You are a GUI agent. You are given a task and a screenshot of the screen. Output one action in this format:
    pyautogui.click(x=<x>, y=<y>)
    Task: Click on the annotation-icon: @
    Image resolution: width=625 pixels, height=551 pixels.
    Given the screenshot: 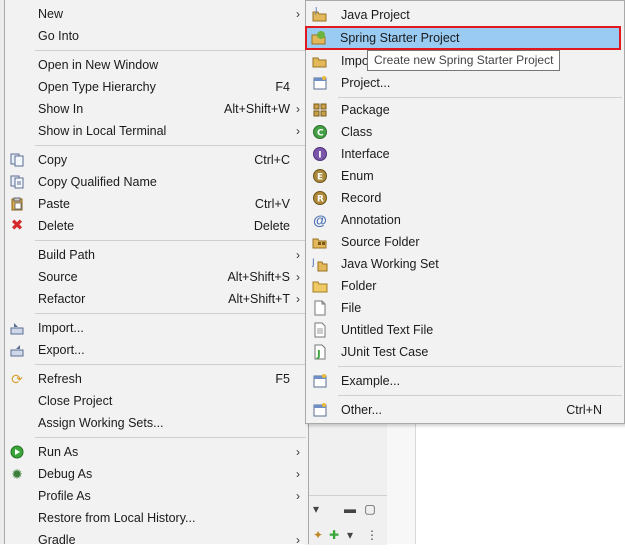 What is the action you would take?
    pyautogui.click(x=320, y=220)
    